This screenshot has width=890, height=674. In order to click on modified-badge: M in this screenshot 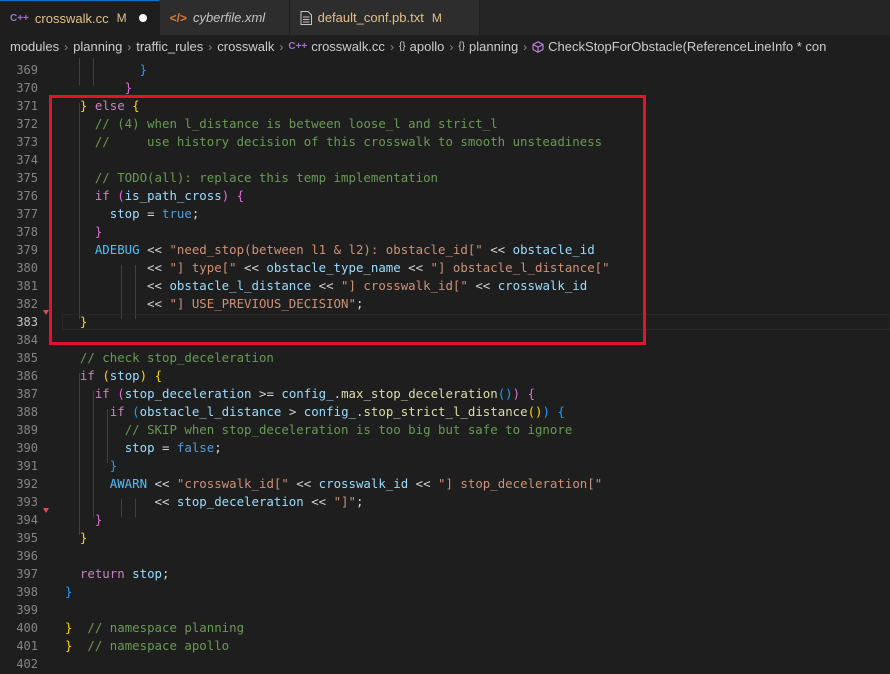, I will do `click(436, 17)`.